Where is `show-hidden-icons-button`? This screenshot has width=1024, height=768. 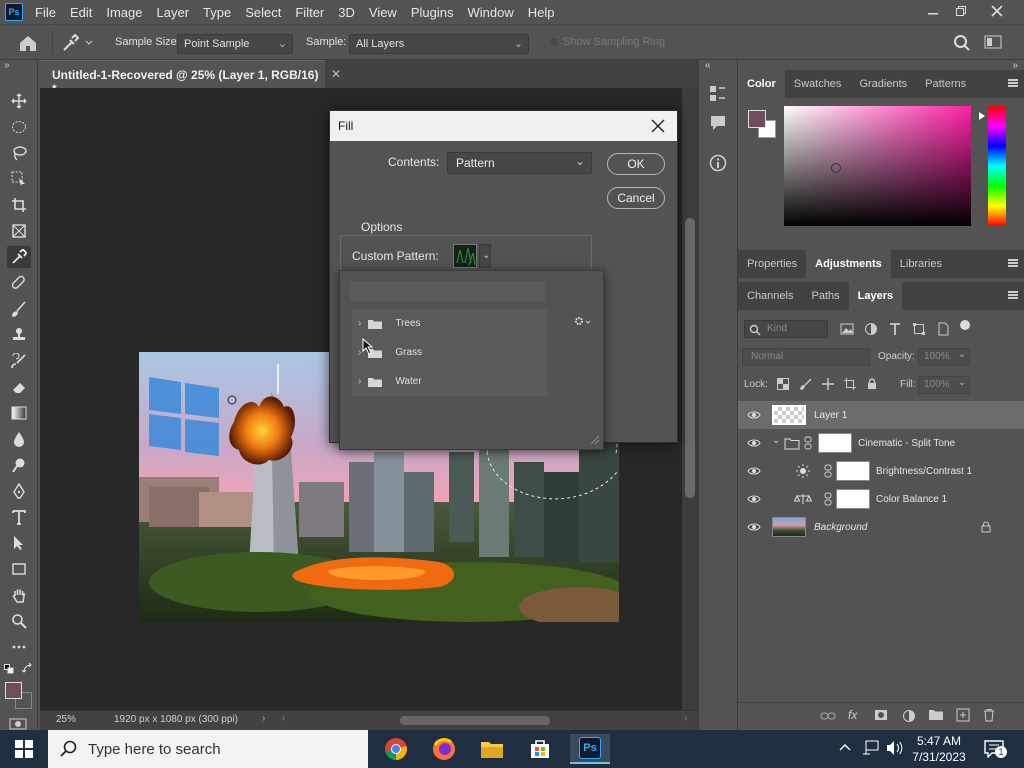 show-hidden-icons-button is located at coordinates (845, 747).